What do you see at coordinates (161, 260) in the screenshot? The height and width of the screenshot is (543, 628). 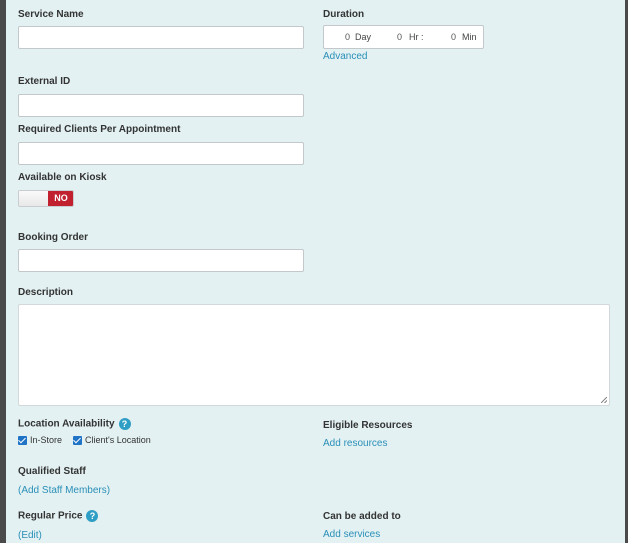 I see `booking-order-input` at bounding box center [161, 260].